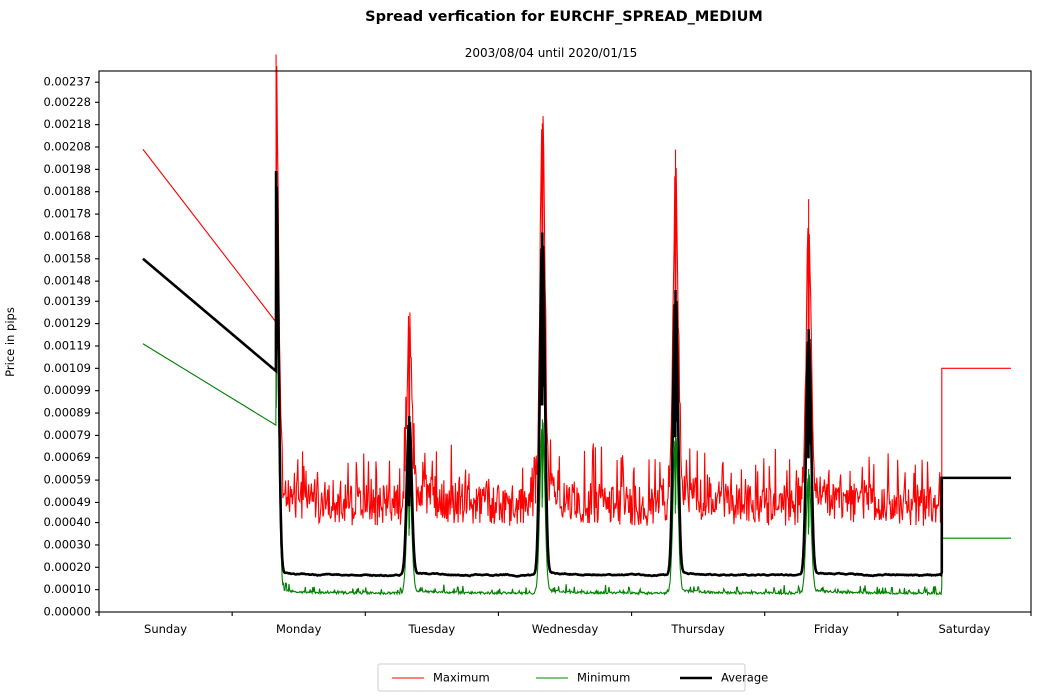  What do you see at coordinates (67, 214) in the screenshot?
I see `y-tick-label: 0.00178` at bounding box center [67, 214].